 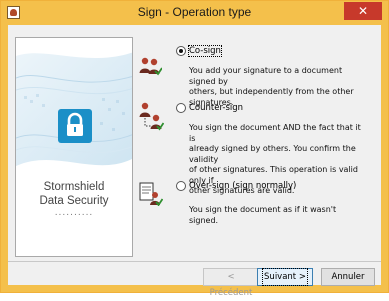 What do you see at coordinates (150, 66) in the screenshot?
I see `two-signers-icon` at bounding box center [150, 66].